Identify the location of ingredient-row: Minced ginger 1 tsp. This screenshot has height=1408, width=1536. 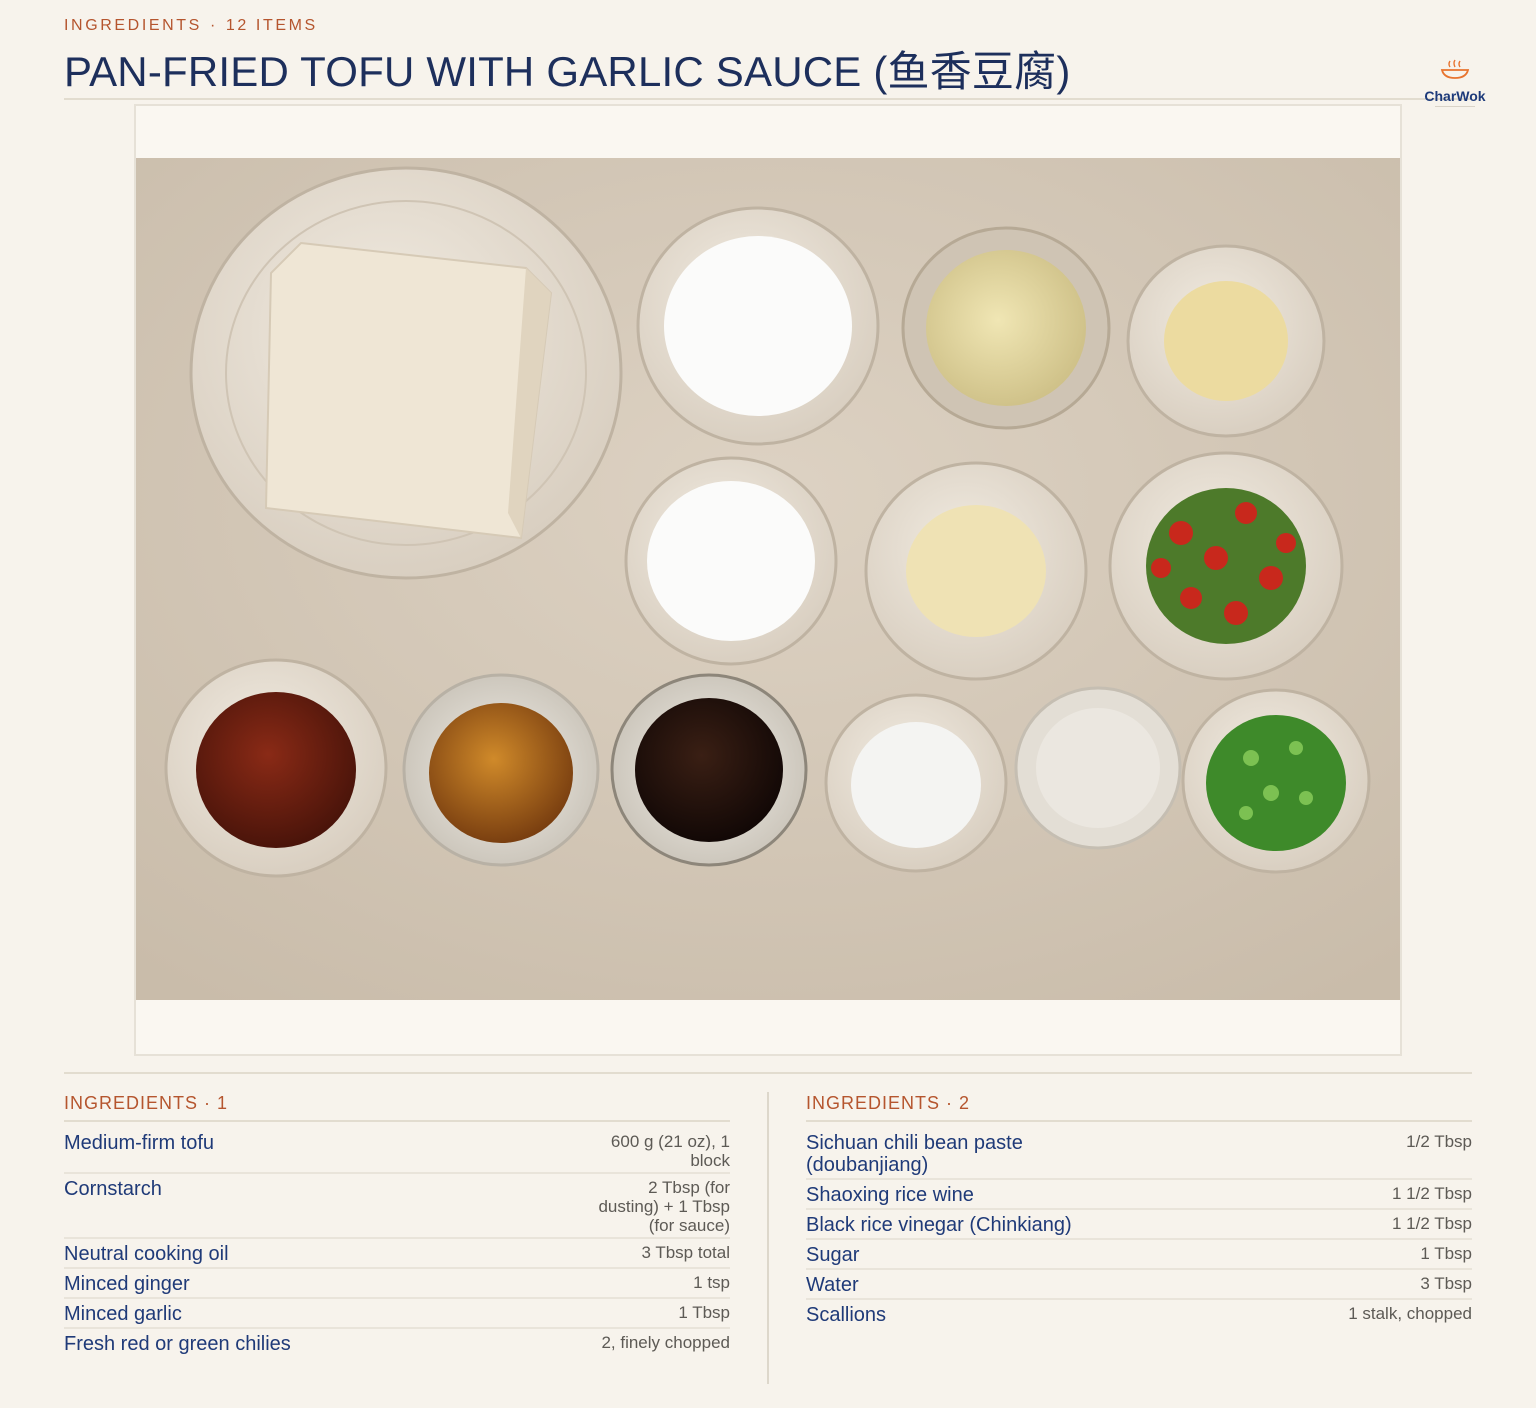
(397, 1286).